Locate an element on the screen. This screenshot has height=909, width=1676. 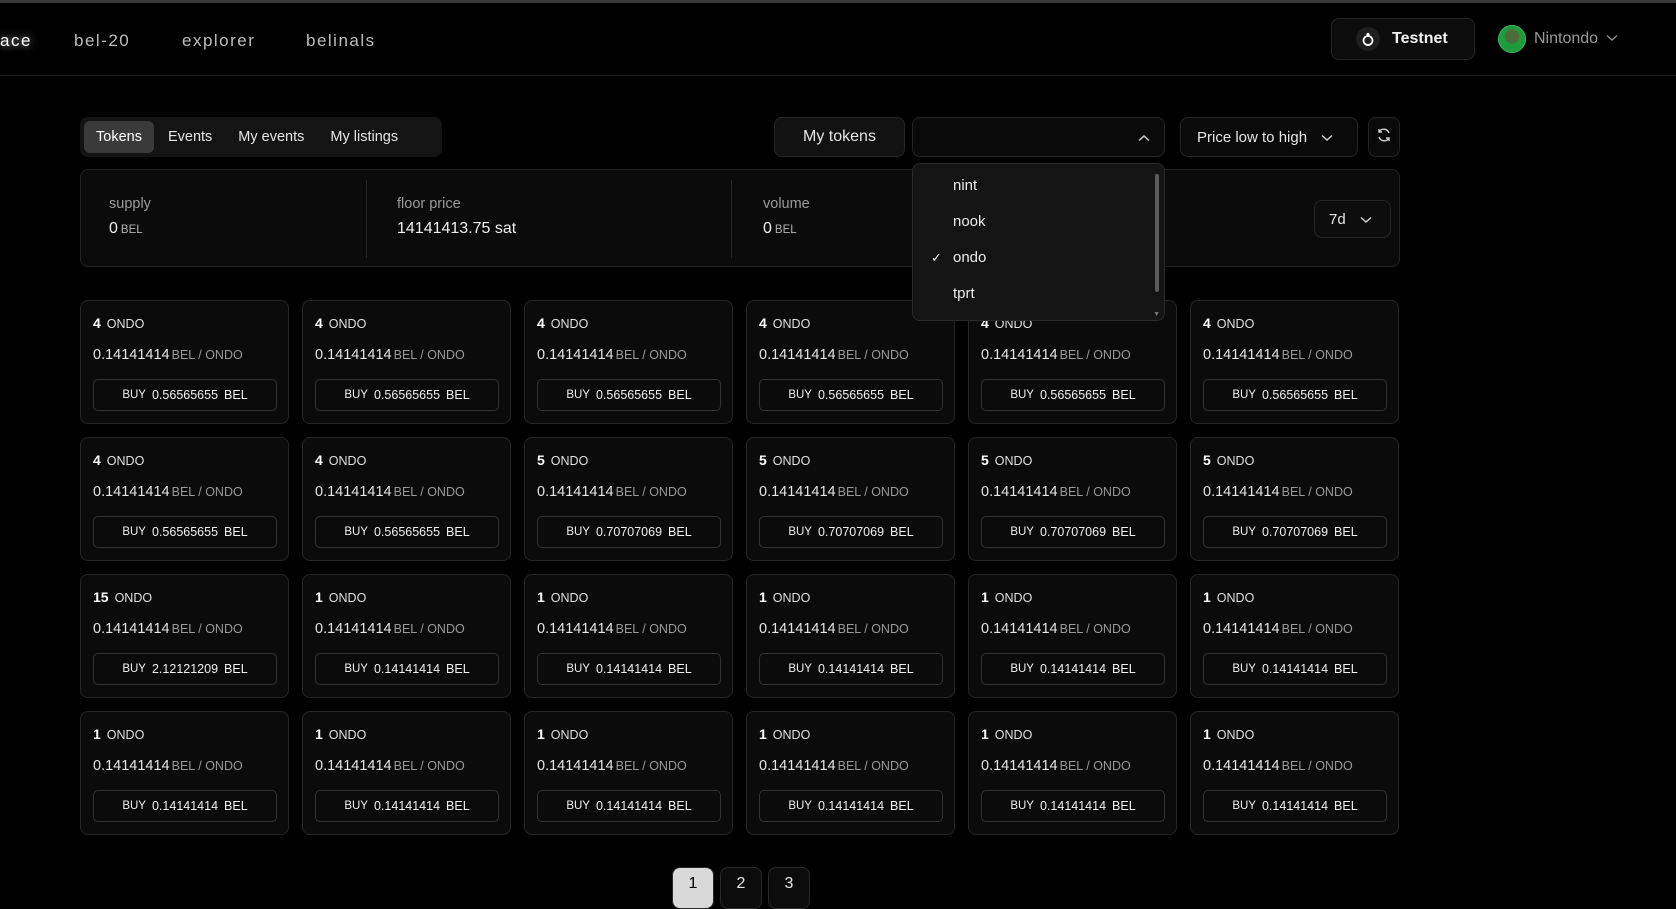
nav-item-belinals: belinals is located at coordinates (341, 41).